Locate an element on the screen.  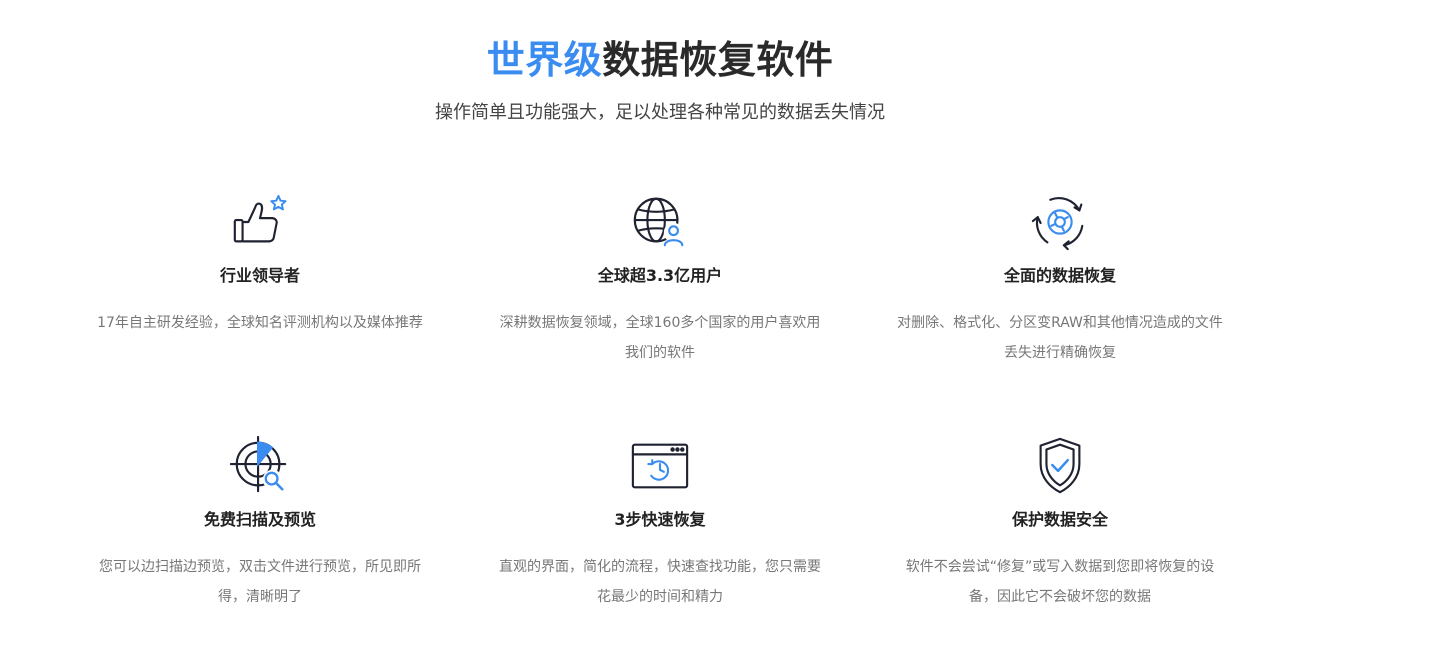
feature-quick-recovery: 3步快速恢复 直观的界面，简化的流程，快速查找功能，您只需要花最少的时间和精力 is located at coordinates (660, 534).